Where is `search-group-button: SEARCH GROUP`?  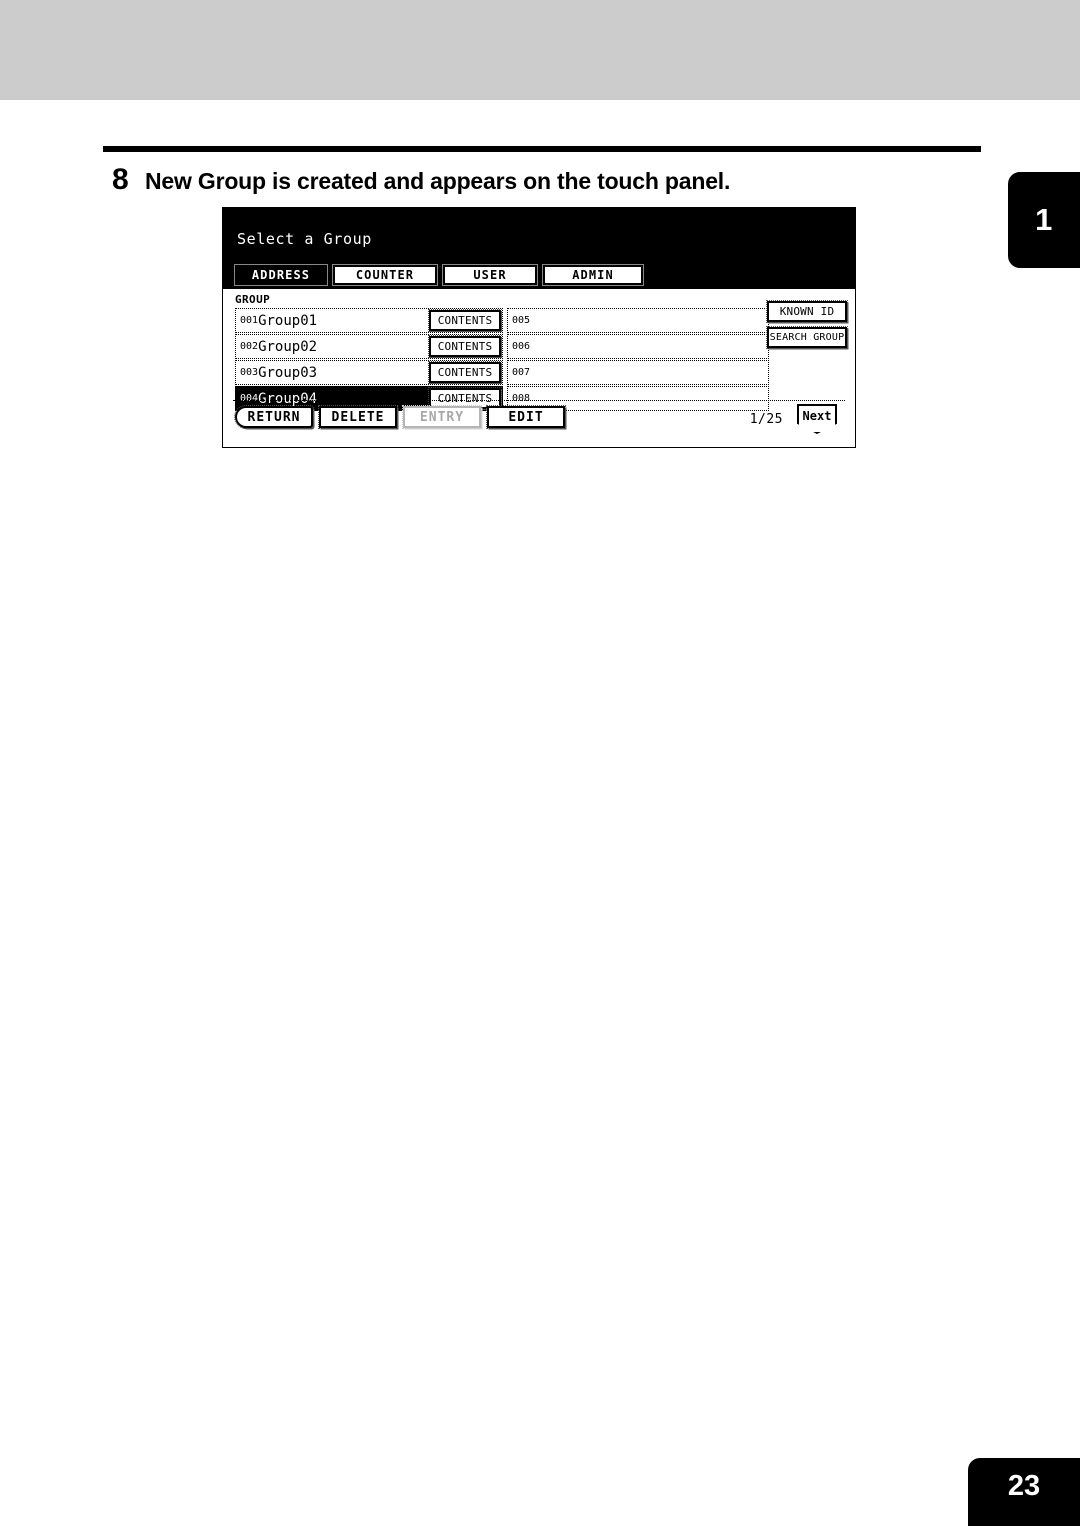
search-group-button: SEARCH GROUP is located at coordinates (807, 337).